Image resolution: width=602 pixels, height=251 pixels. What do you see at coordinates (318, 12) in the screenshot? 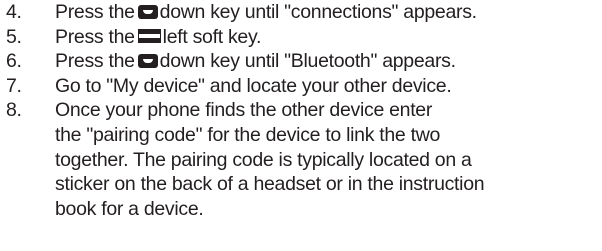
I see `step-text-after: down key until "connections" appears.` at bounding box center [318, 12].